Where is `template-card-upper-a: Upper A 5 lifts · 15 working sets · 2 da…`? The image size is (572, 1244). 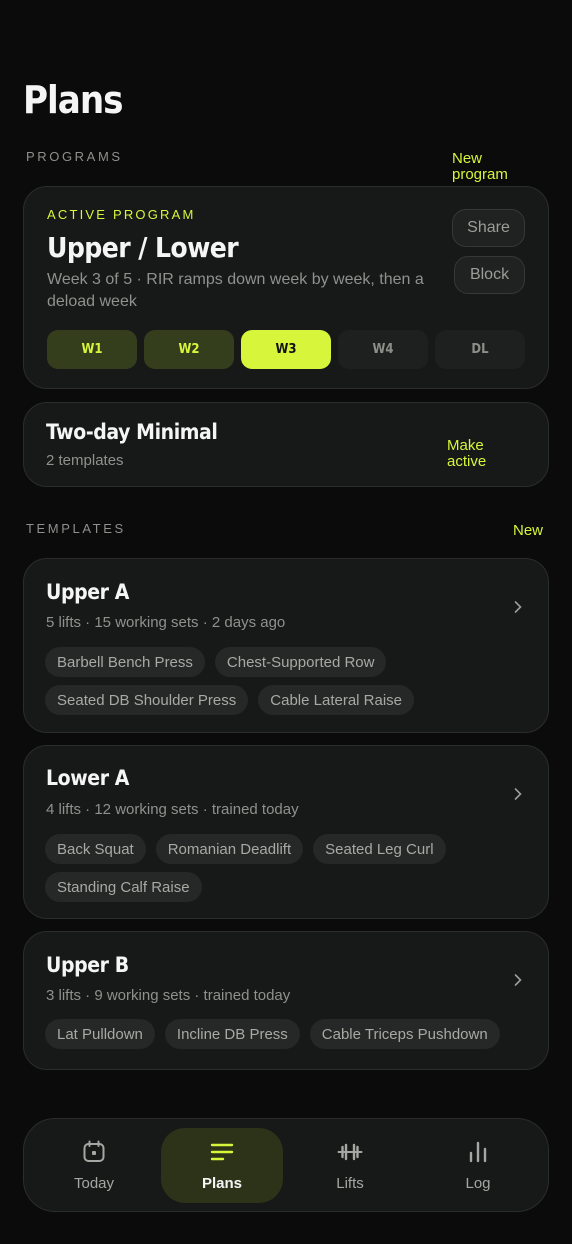
template-card-upper-a: Upper A 5 lifts · 15 working sets · 2 da… is located at coordinates (286, 645).